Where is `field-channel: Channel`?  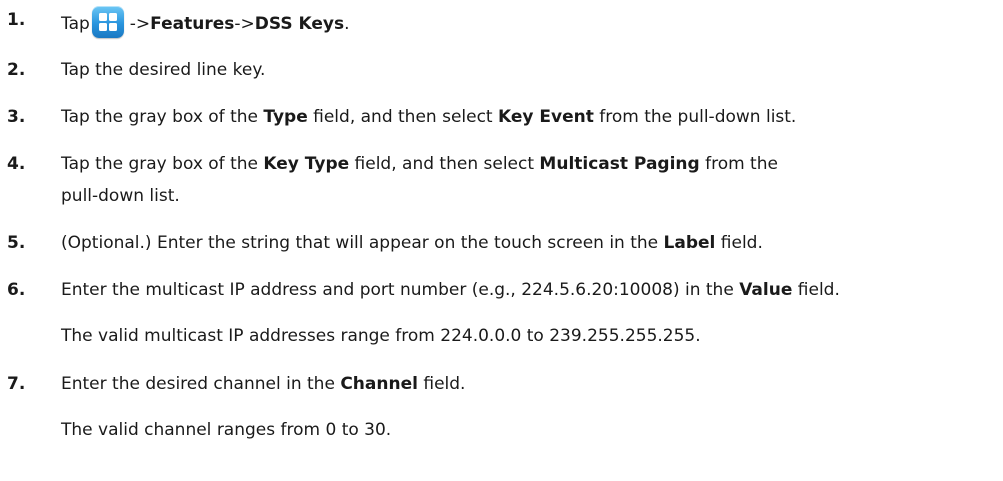 field-channel: Channel is located at coordinates (379, 384).